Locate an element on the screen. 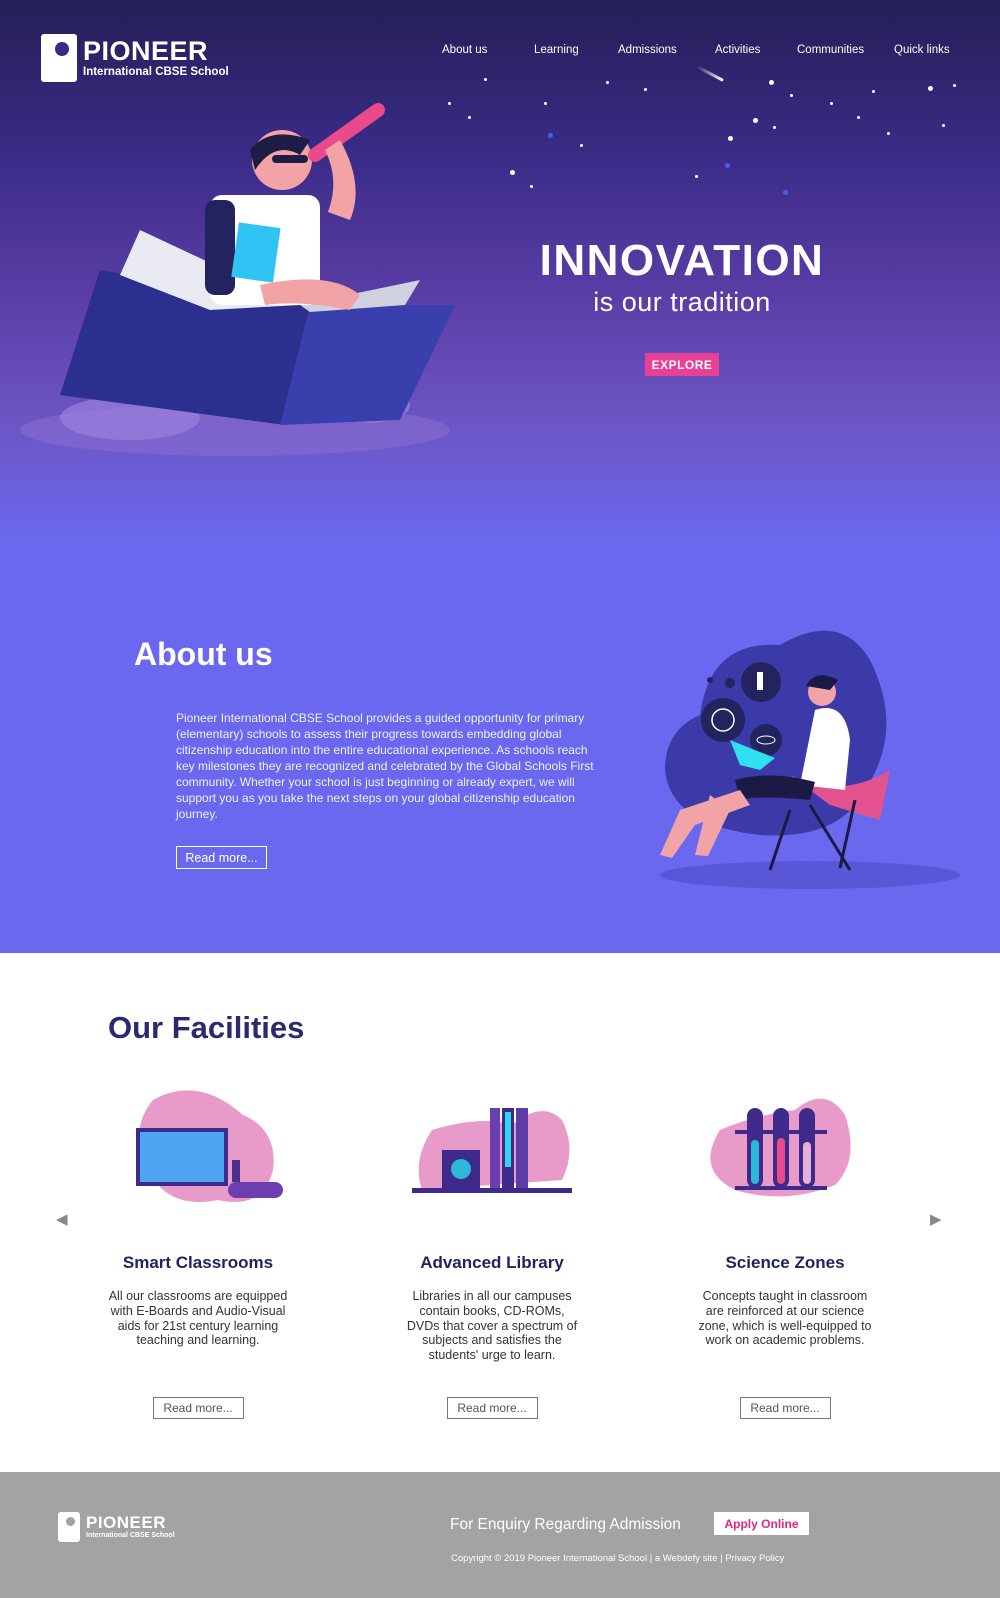 This screenshot has height=1598, width=1000. facility-title: Science Zones is located at coordinates (785, 1262).